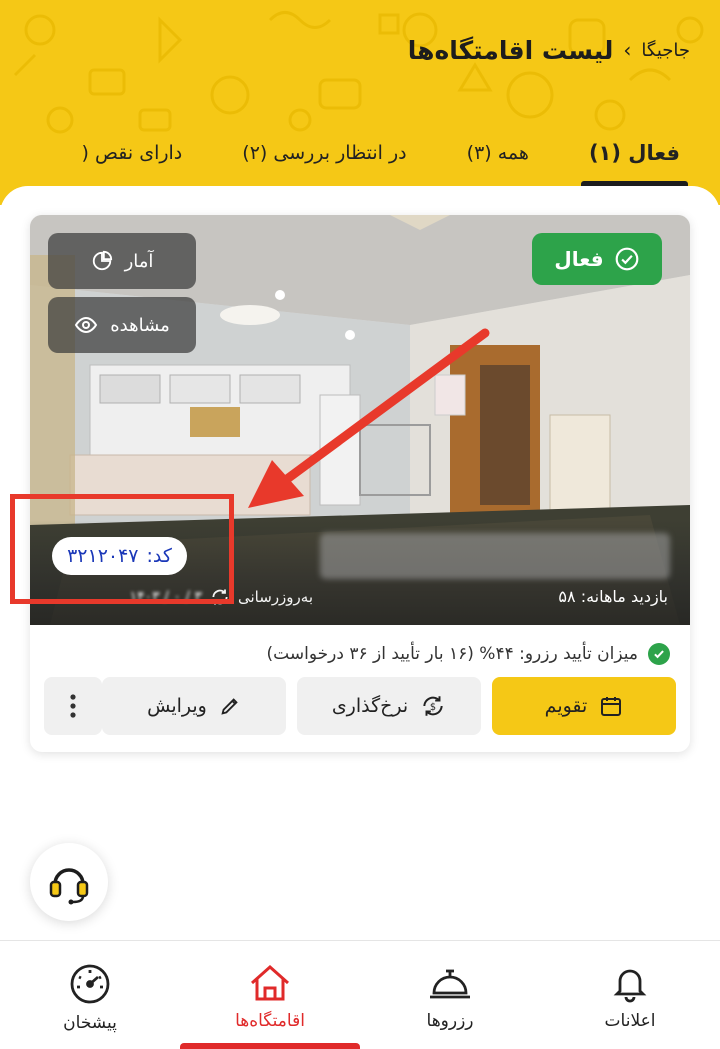  I want to click on more-vertical-icon, so click(73, 706).